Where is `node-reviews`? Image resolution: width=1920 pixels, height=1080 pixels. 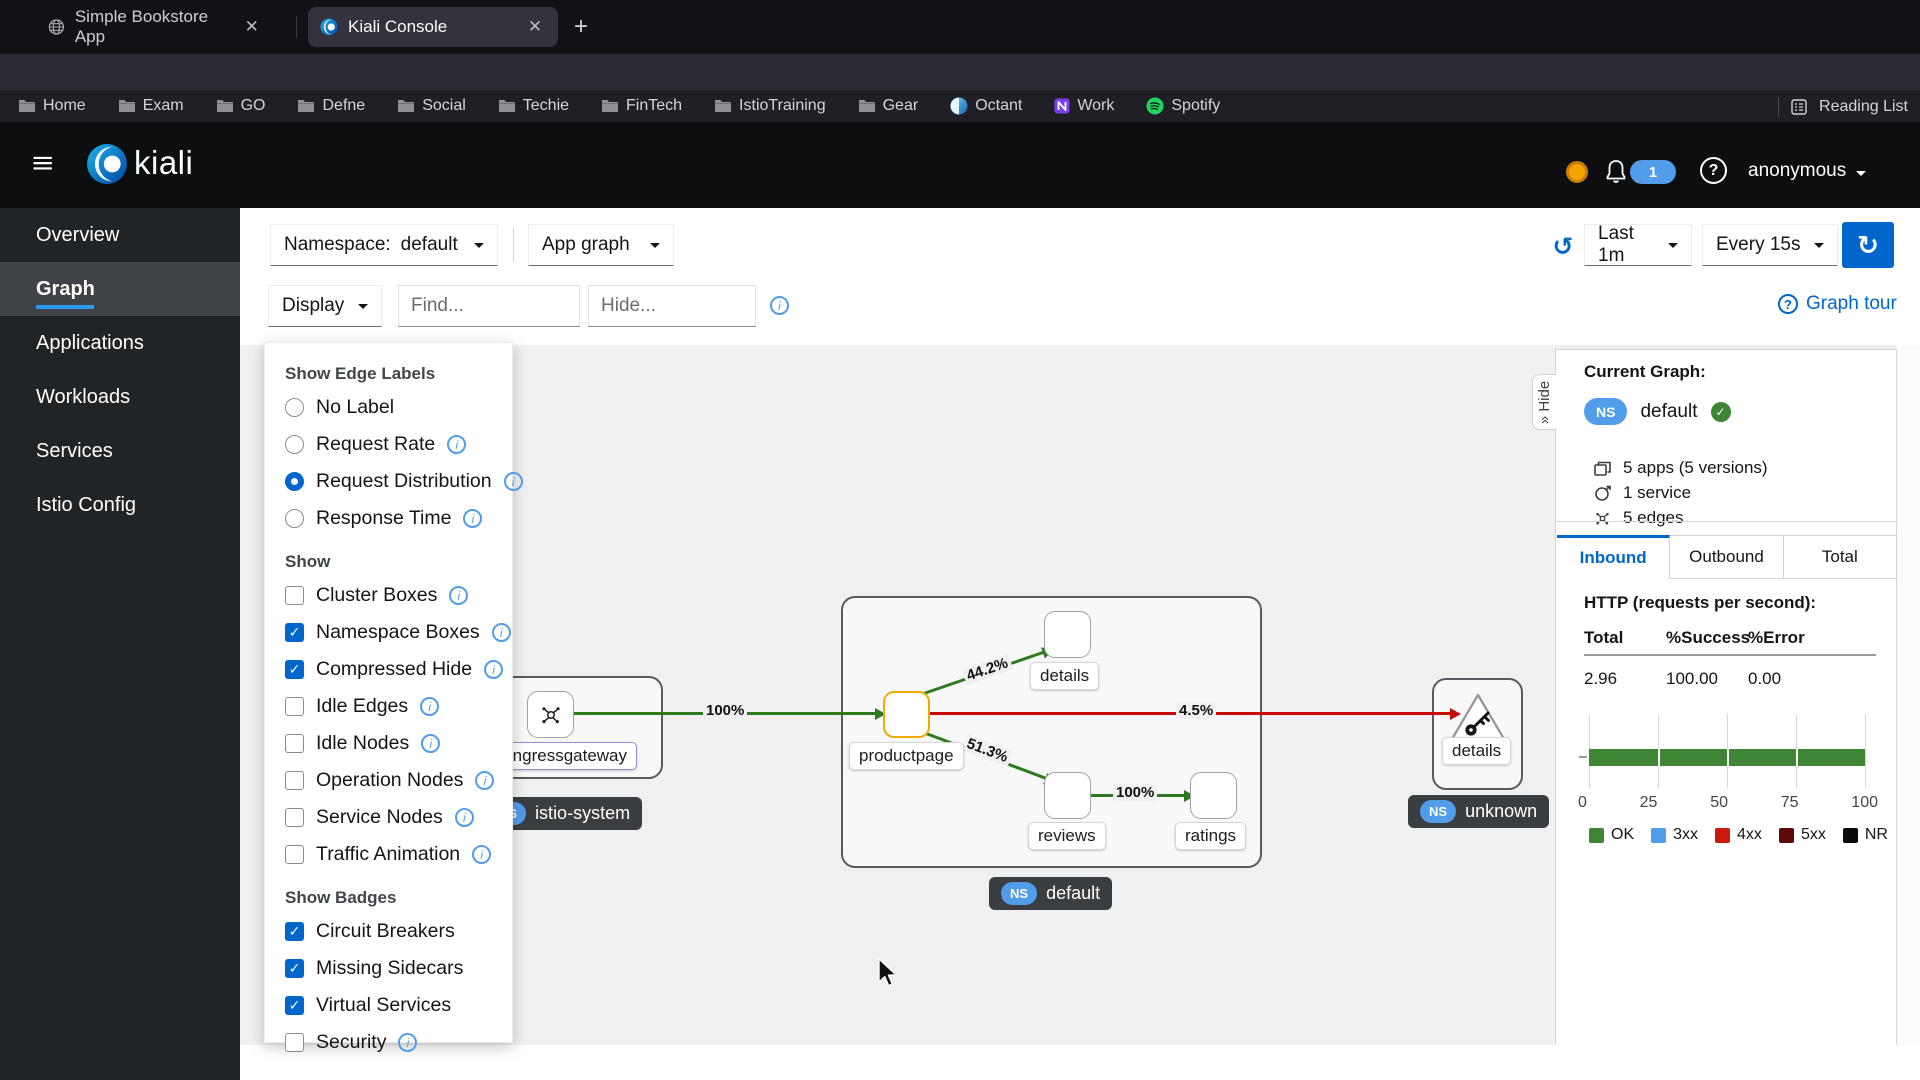 node-reviews is located at coordinates (1067, 795).